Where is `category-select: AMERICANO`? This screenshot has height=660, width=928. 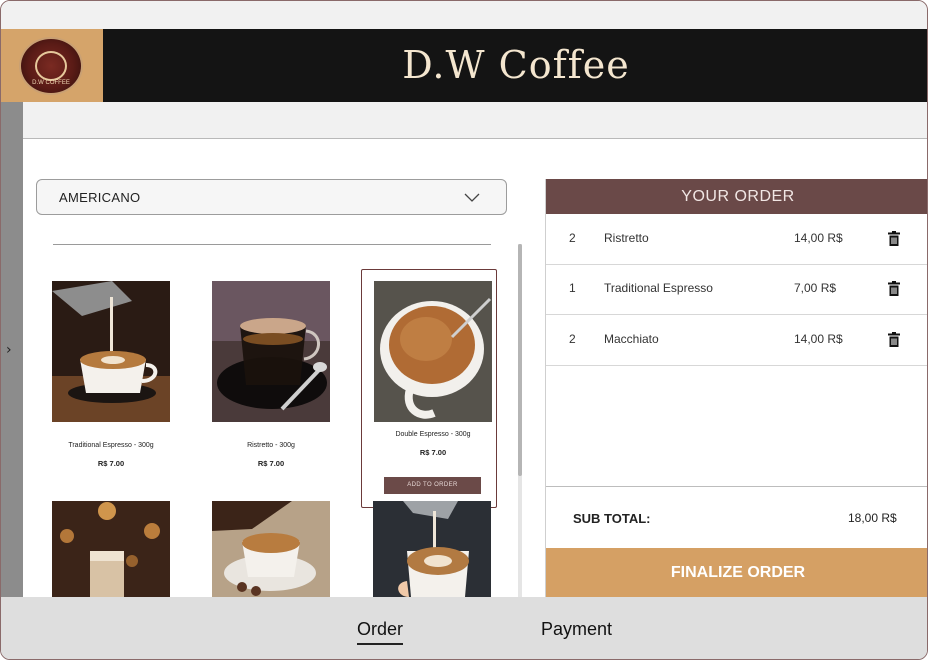
category-select: AMERICANO is located at coordinates (271, 197).